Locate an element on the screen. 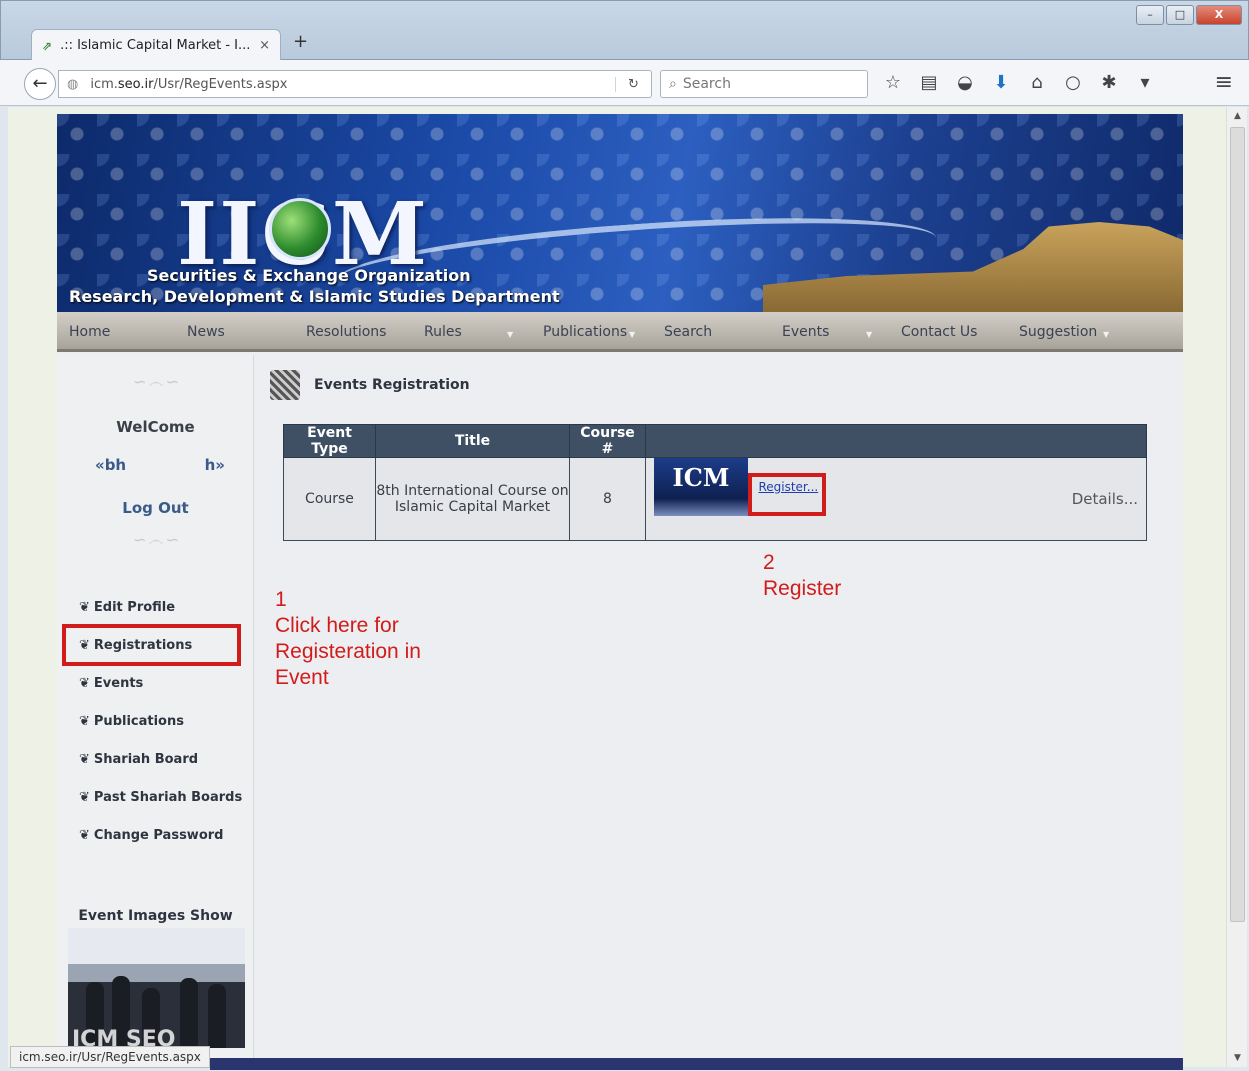 The height and width of the screenshot is (1071, 1249). event-image-slideshow: ICM SEO is located at coordinates (156, 988).